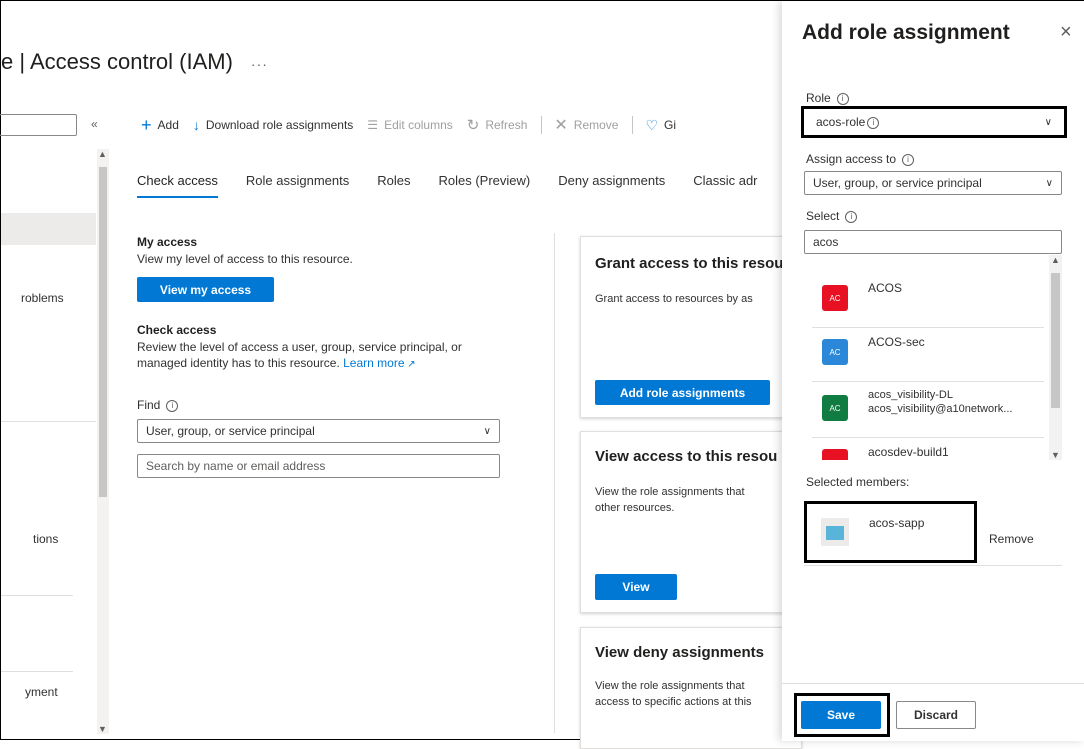 This screenshot has height=749, width=1084. I want to click on edit-columns-label: Edit columns, so click(418, 125).